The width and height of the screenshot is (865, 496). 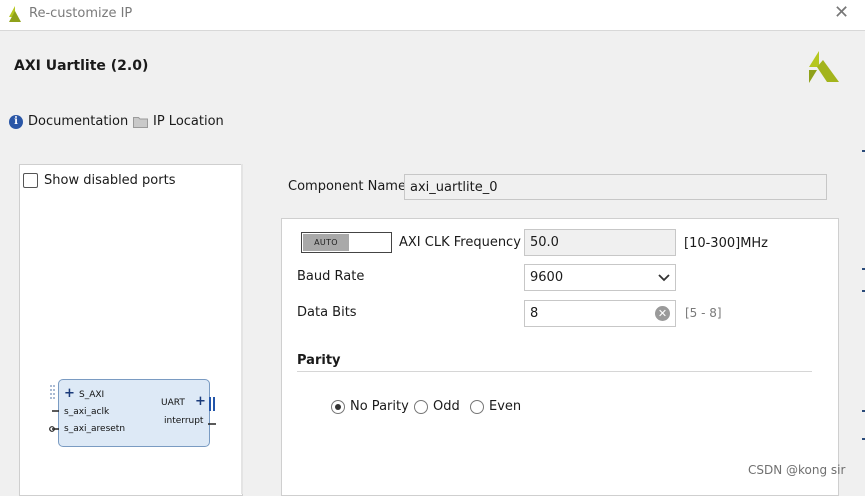 What do you see at coordinates (662, 313) in the screenshot?
I see `clear-icon: ✕` at bounding box center [662, 313].